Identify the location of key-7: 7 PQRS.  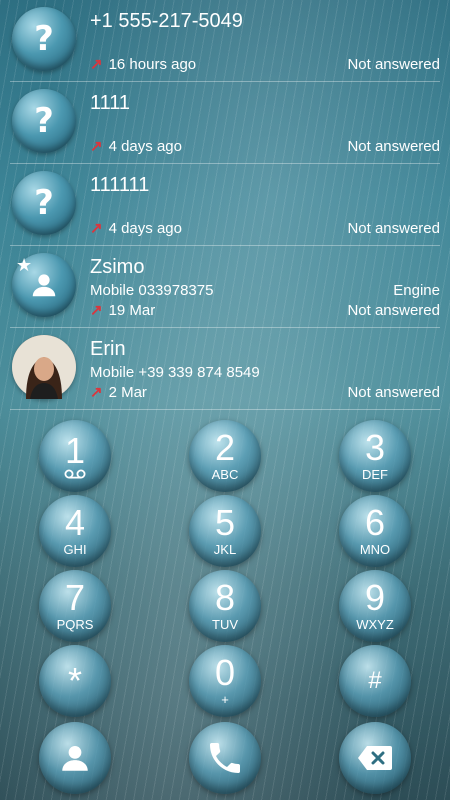
(75, 606).